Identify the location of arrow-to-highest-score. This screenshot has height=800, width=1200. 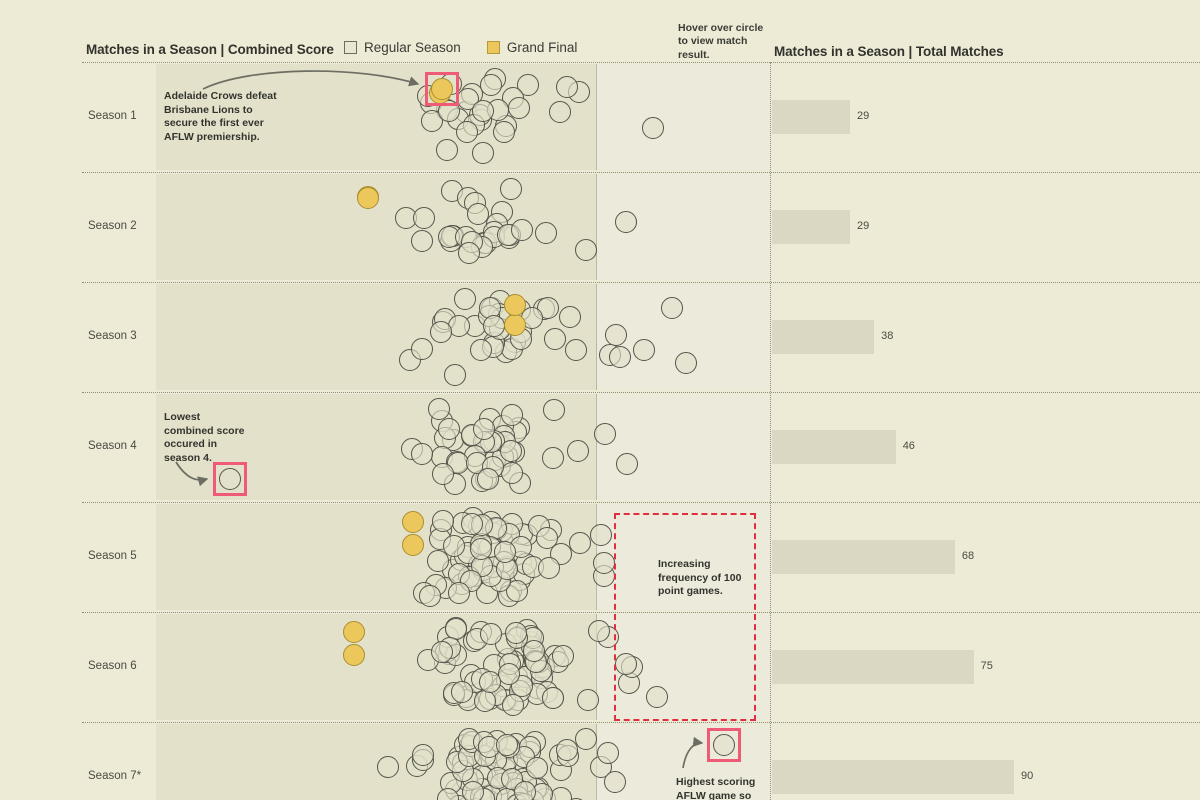
(693, 752).